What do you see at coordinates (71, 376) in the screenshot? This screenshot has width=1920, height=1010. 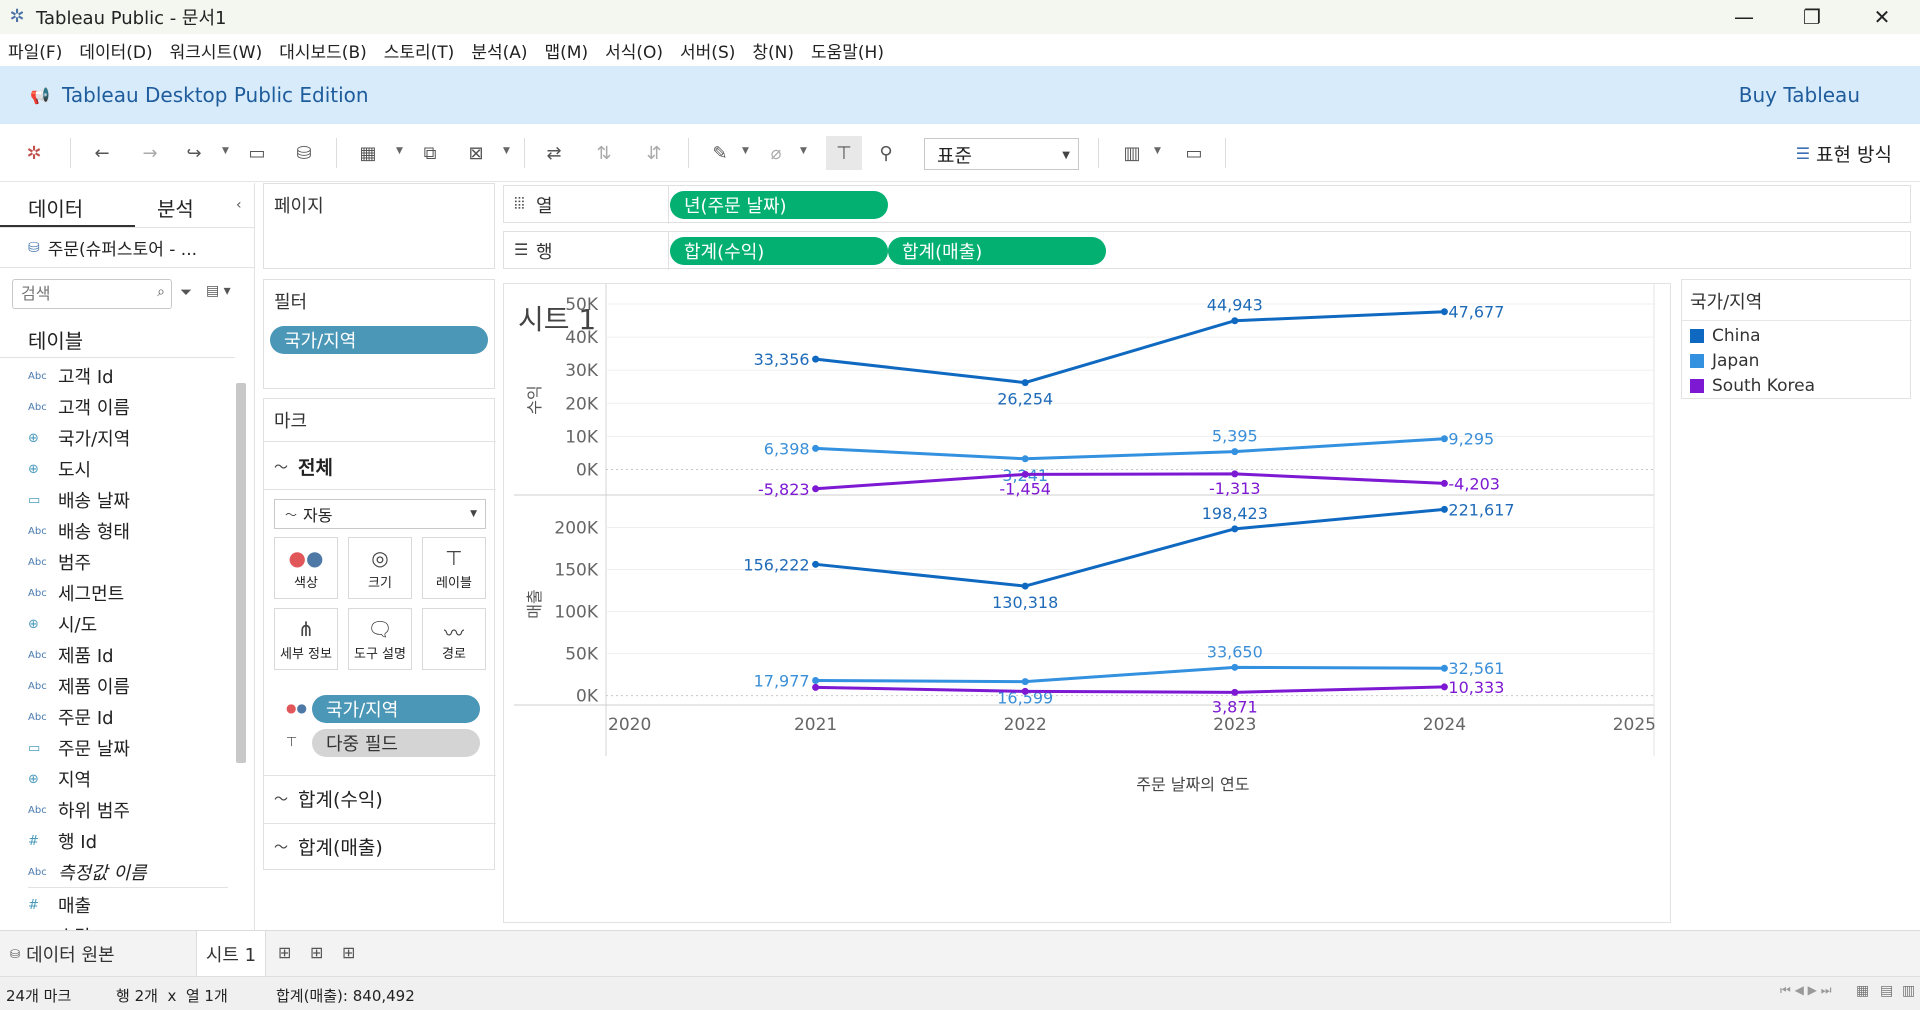 I see `field-item: Abc 고객 Id` at bounding box center [71, 376].